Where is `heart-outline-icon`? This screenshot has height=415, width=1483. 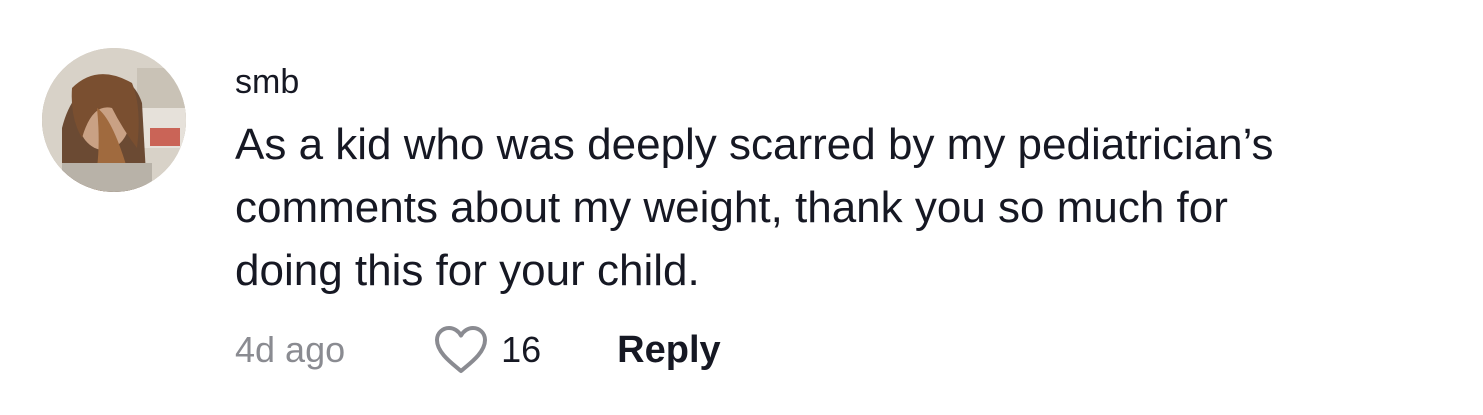 heart-outline-icon is located at coordinates (461, 350).